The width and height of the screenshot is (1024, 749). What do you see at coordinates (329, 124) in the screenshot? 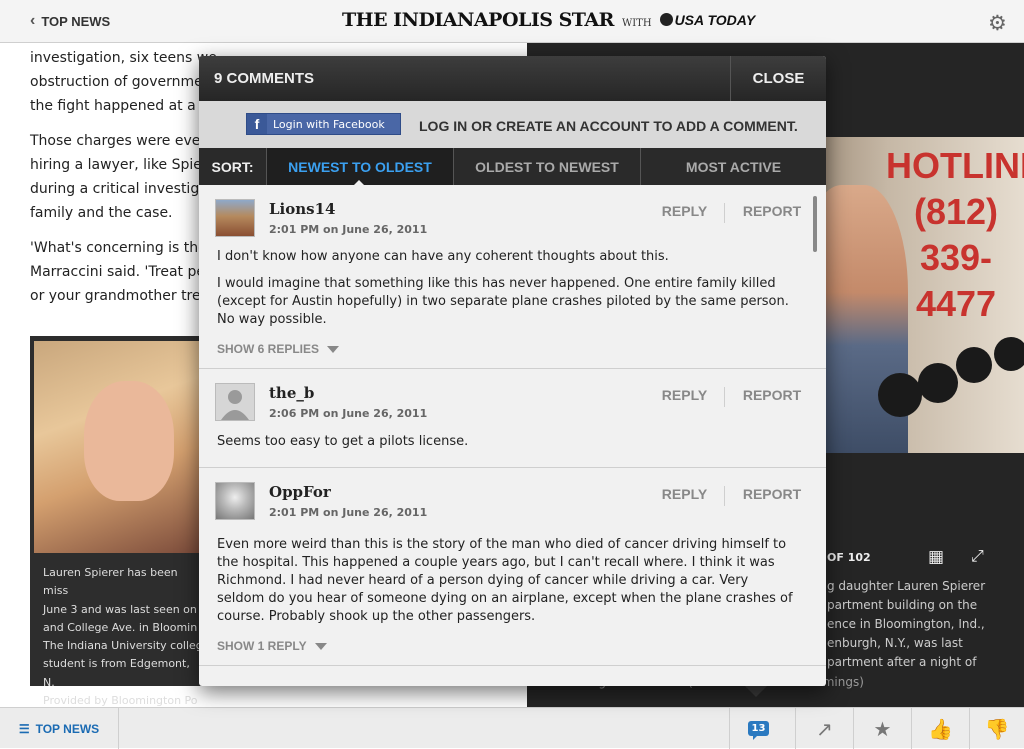
I see `facebook-login-label: Login with Facebook` at bounding box center [329, 124].